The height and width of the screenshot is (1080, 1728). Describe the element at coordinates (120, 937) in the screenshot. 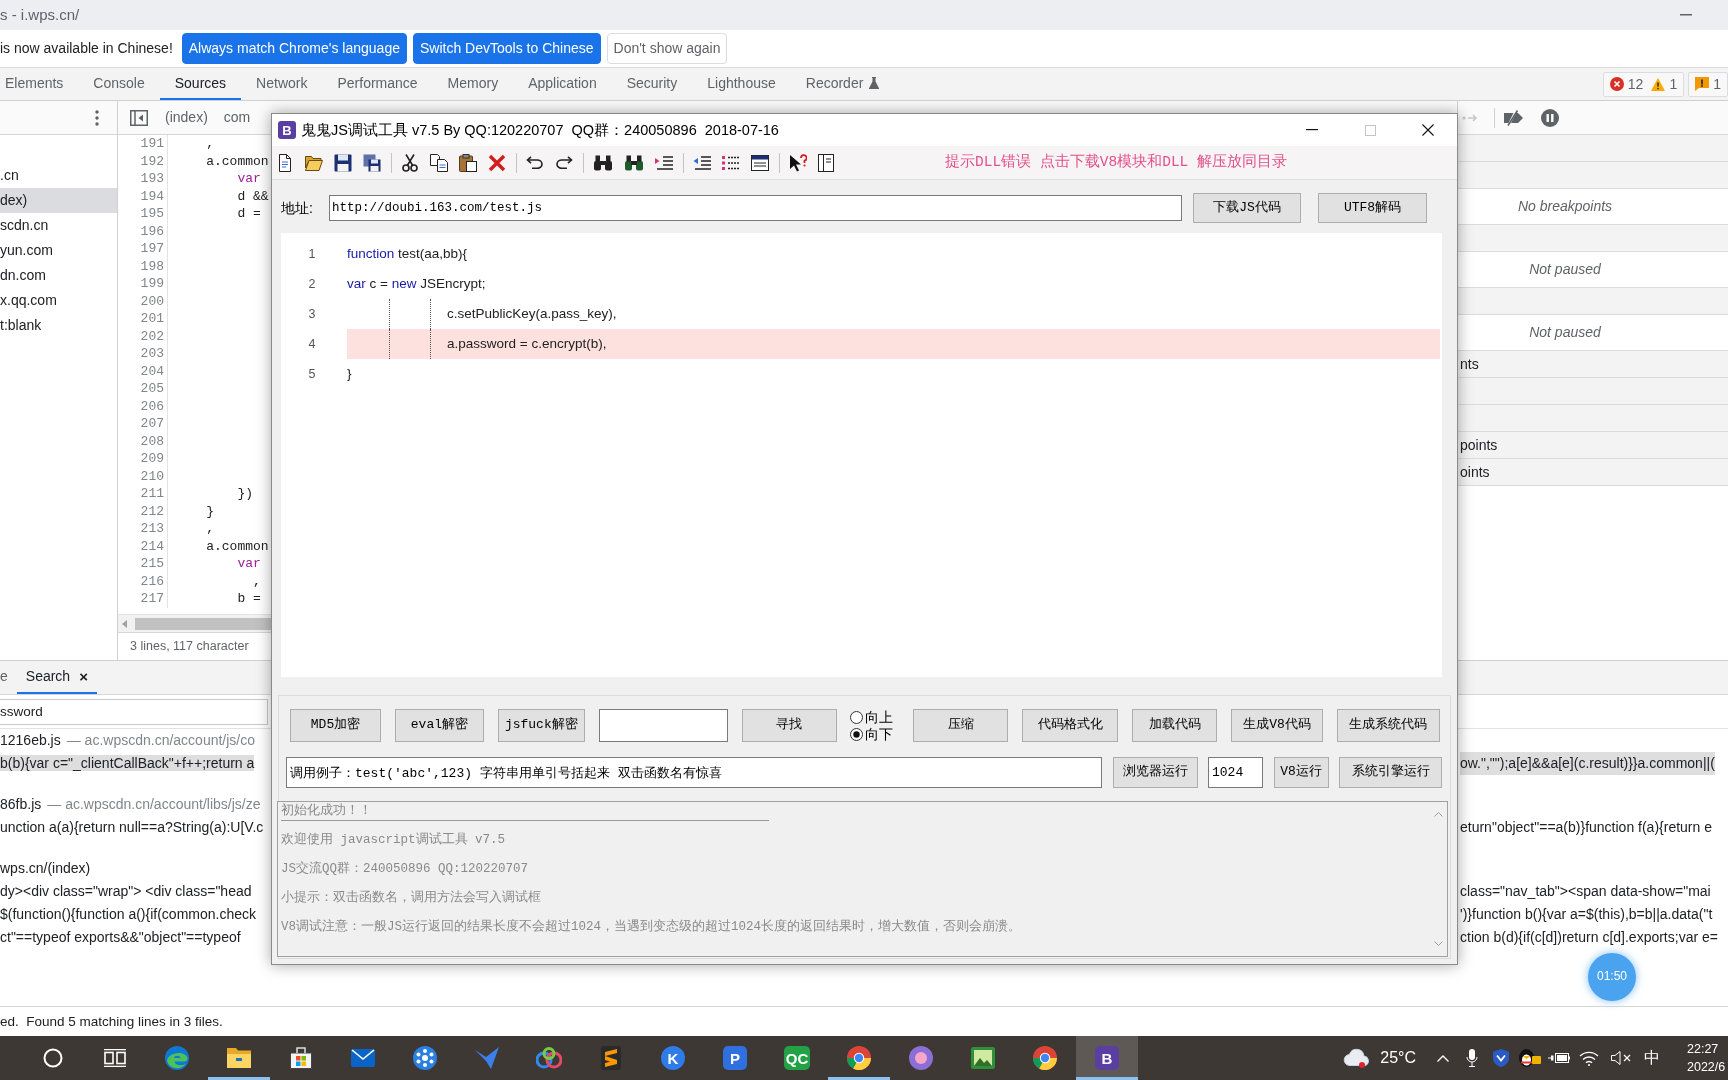

I see `match-line: ct"==typeof exports&&"object"==typeof` at that location.